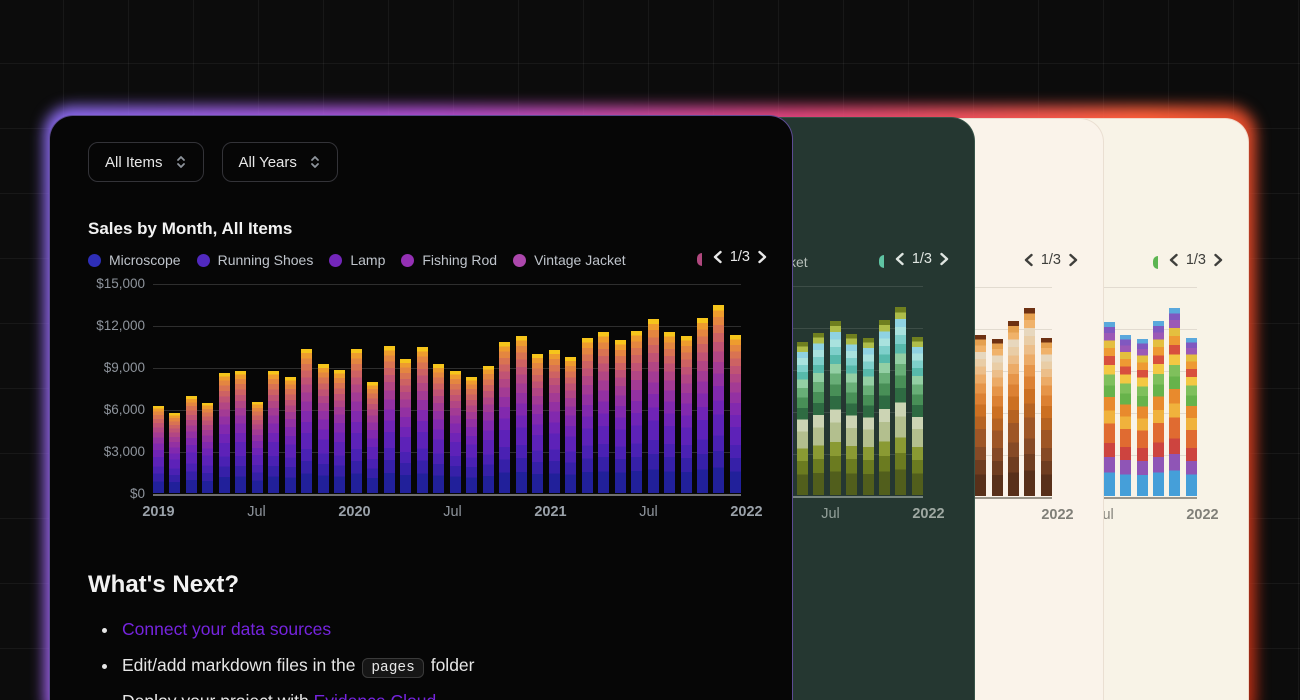  Describe the element at coordinates (830, 514) in the screenshot. I see `x-tick-label: Jul` at that location.